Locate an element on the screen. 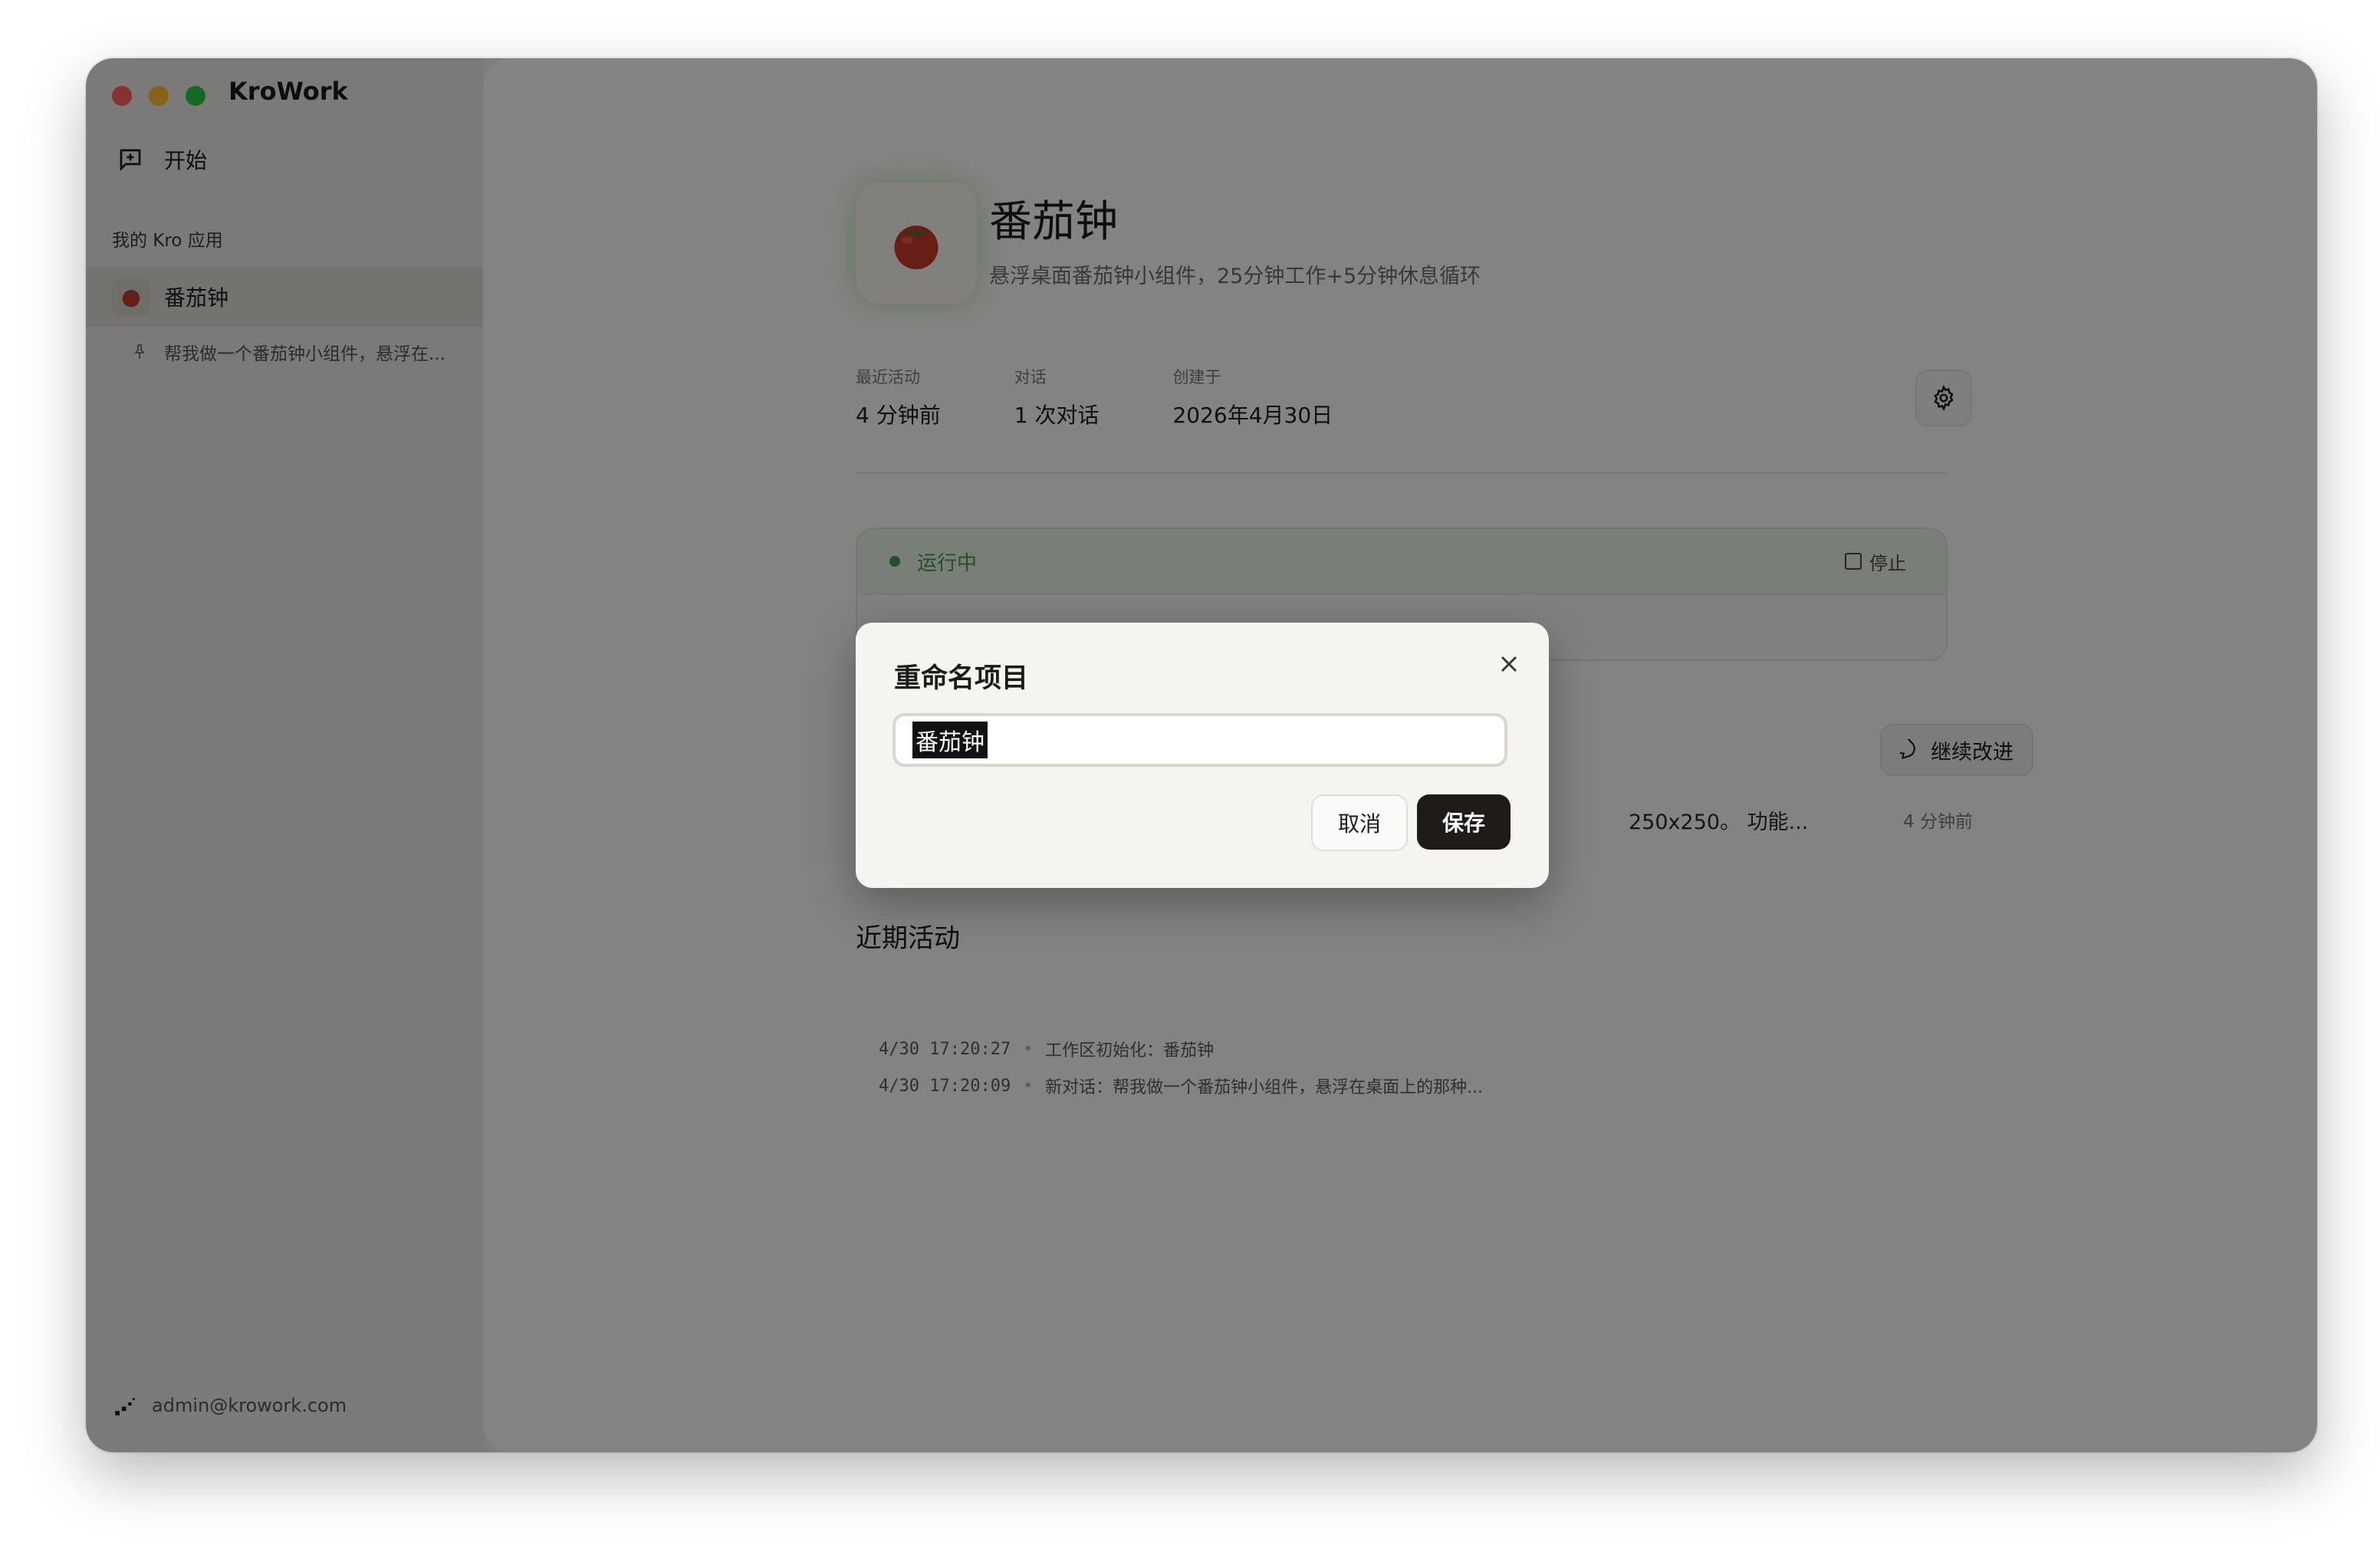 Image resolution: width=2380 pixels, height=1552 pixels. cancel-button: 取消 is located at coordinates (1360, 823).